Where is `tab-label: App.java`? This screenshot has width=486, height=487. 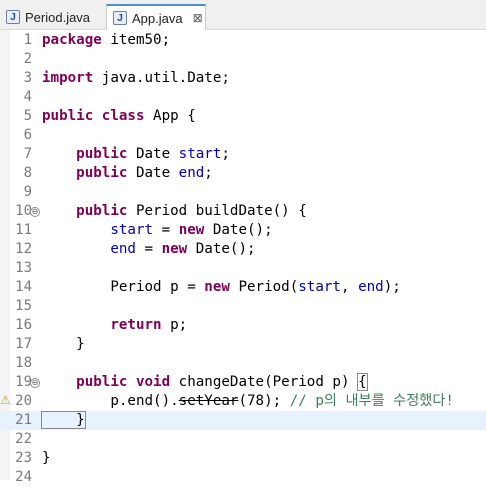
tab-label: App.java is located at coordinates (157, 18).